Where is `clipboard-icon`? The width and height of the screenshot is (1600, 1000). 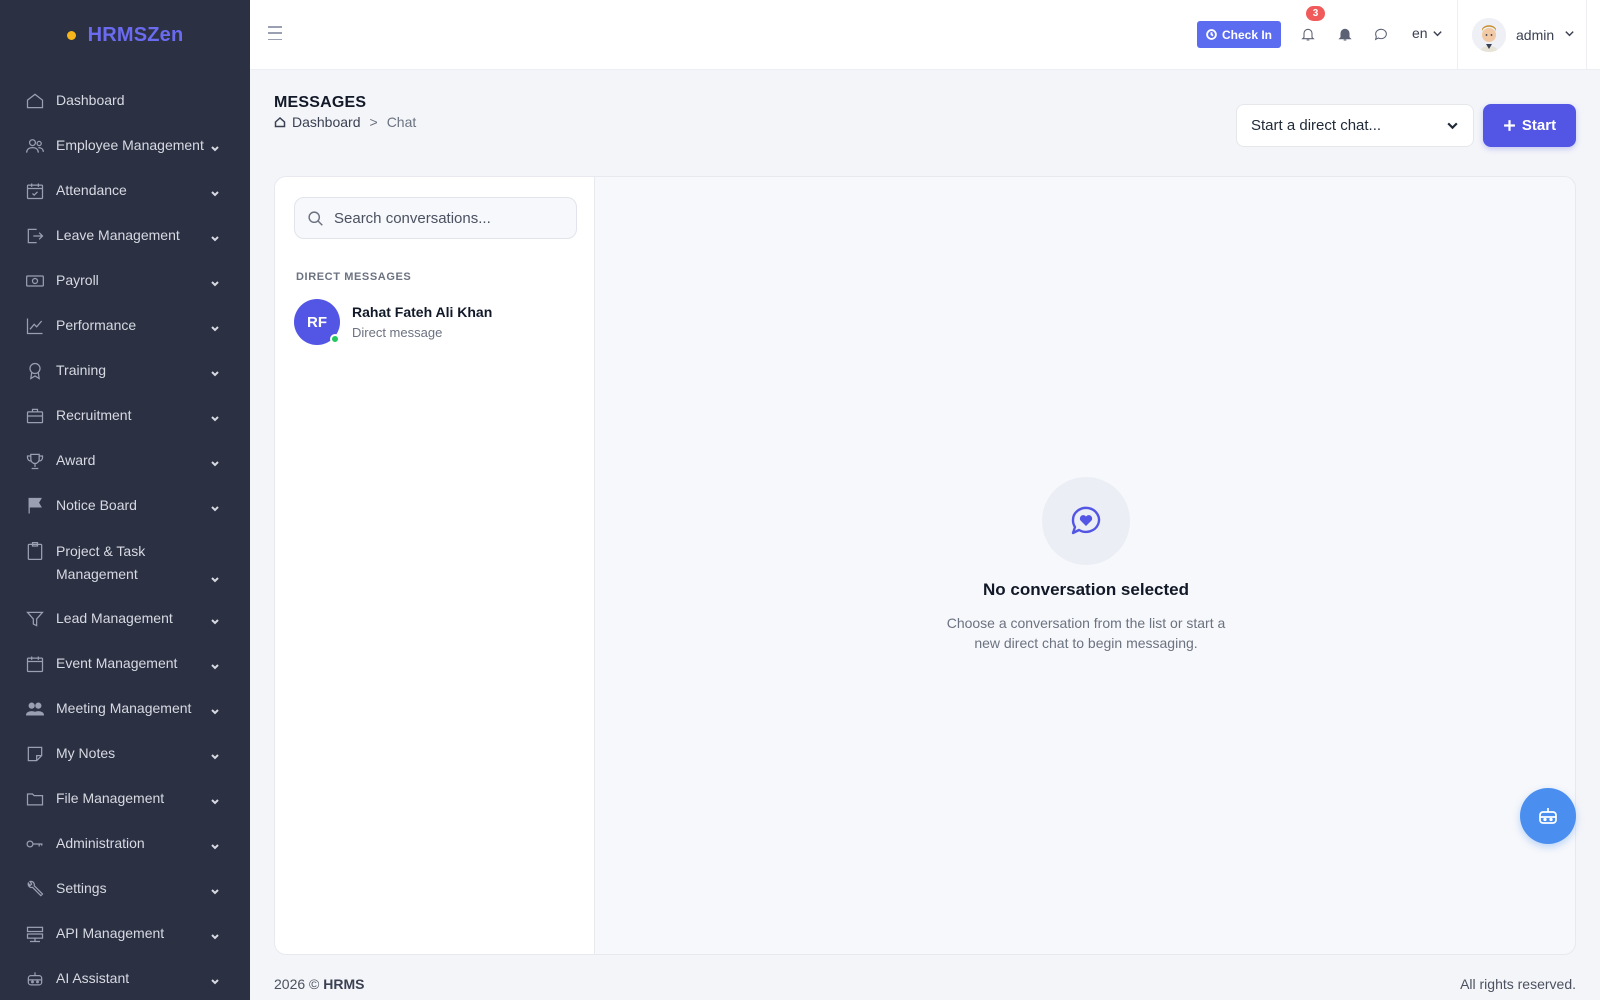 clipboard-icon is located at coordinates (35, 551).